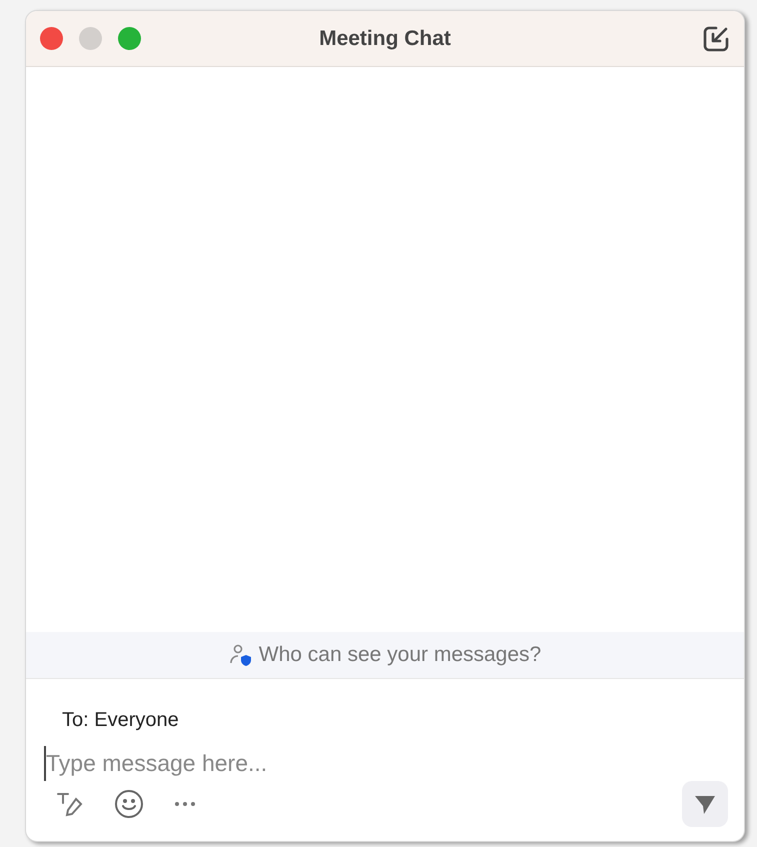 This screenshot has height=847, width=757. Describe the element at coordinates (400, 655) in the screenshot. I see `notice-text: Who can see your messages?` at that location.